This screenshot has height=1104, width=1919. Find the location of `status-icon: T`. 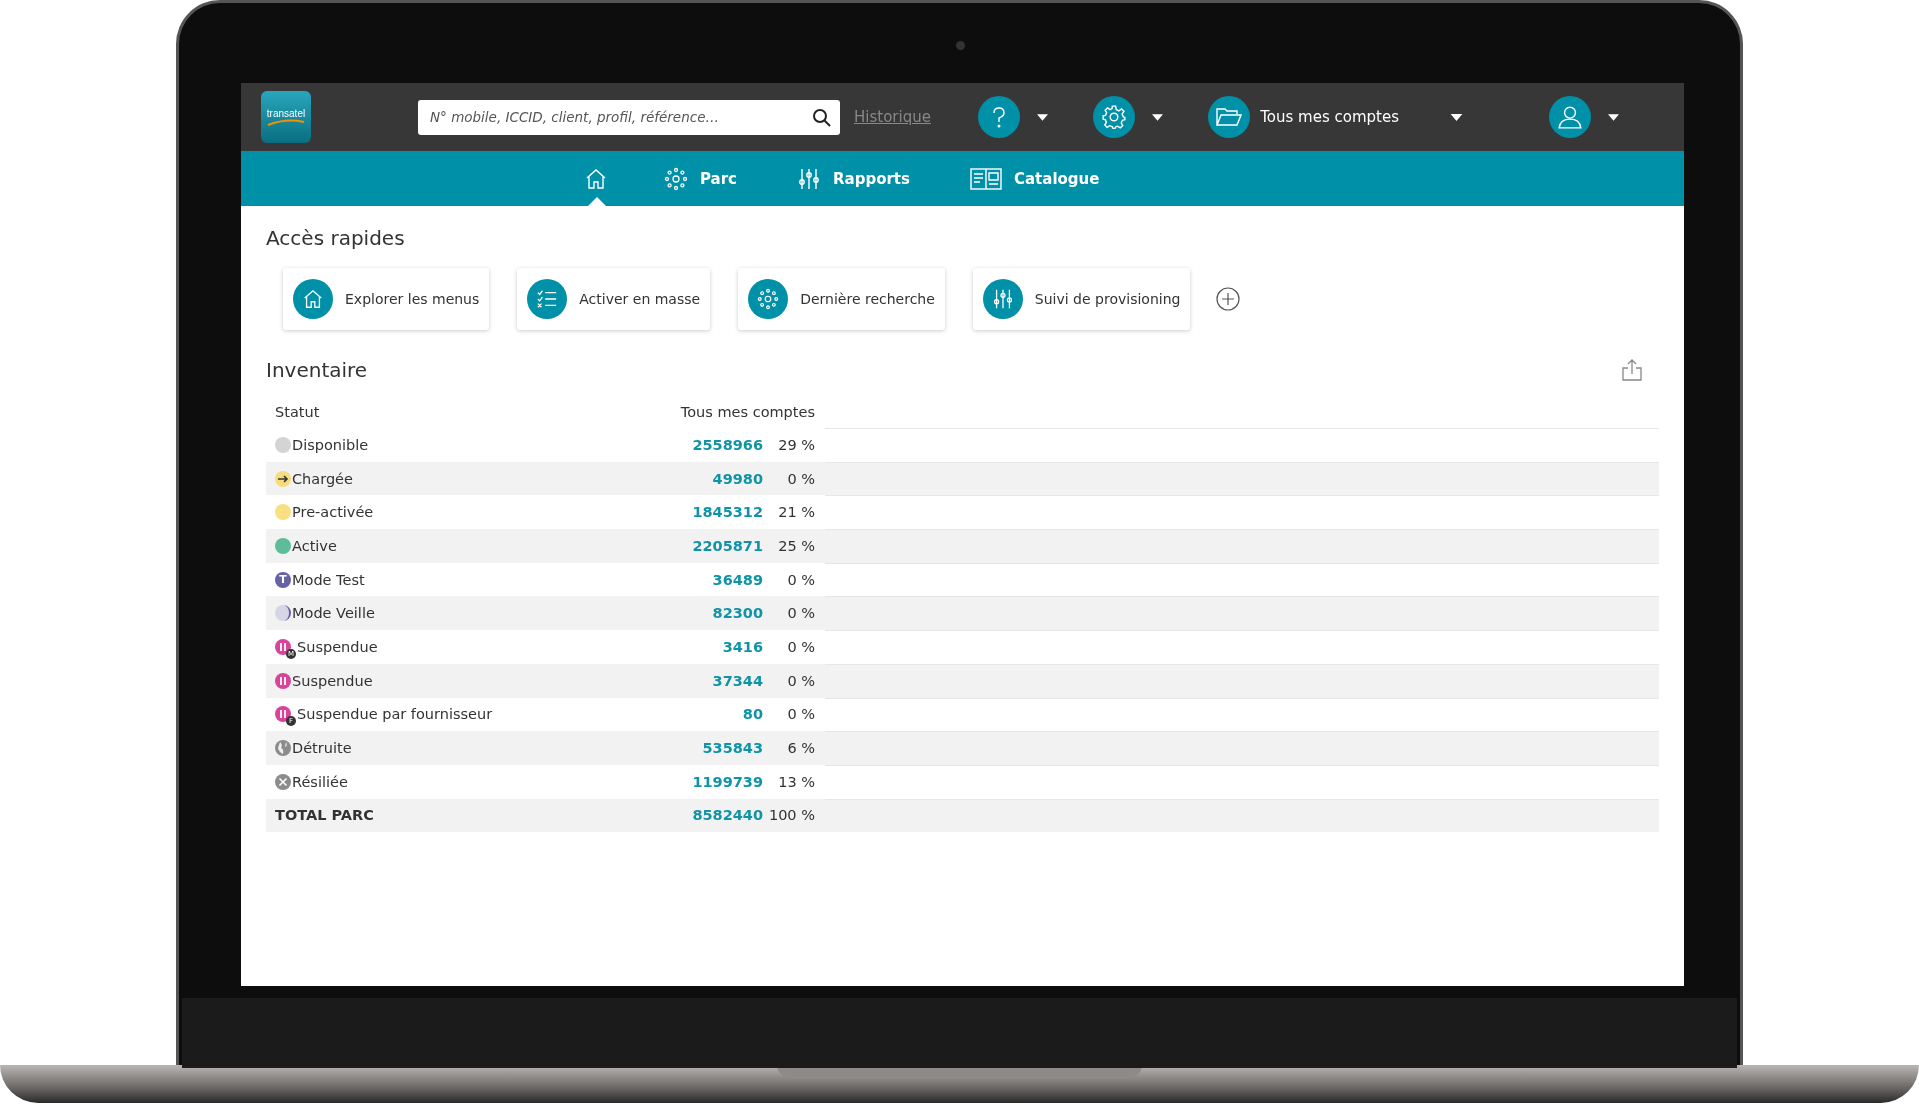

status-icon: T is located at coordinates (283, 579).